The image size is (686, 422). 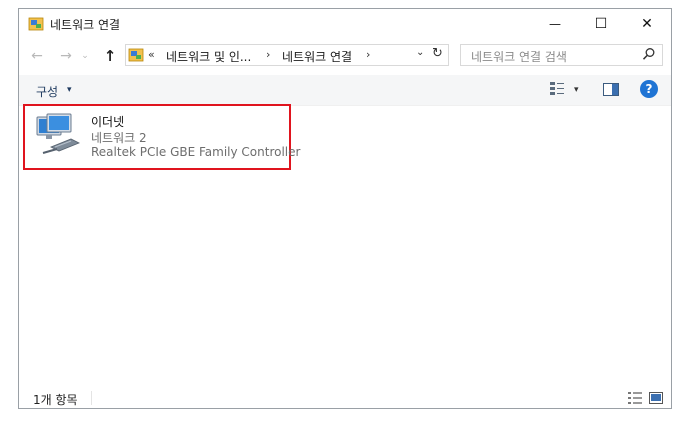 I want to click on address-bar: « 네트워크 및 인... › 네트워크 연결 › ⌄ ↻, so click(x=287, y=55).